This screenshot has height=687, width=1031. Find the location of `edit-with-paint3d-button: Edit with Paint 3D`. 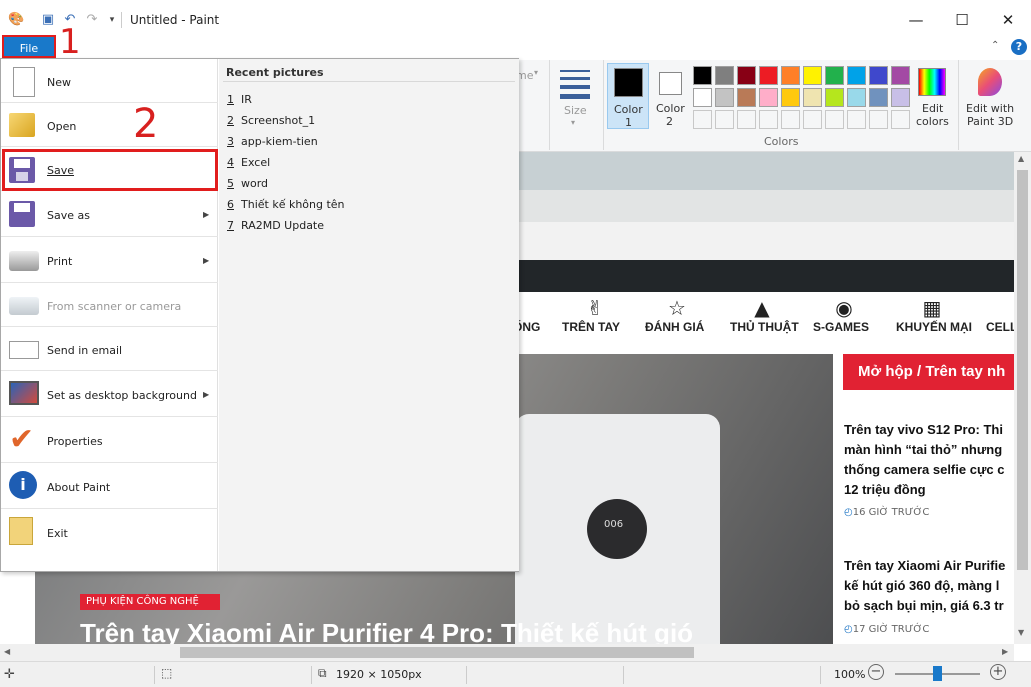

edit-with-paint3d-button: Edit with Paint 3D is located at coordinates (990, 97).